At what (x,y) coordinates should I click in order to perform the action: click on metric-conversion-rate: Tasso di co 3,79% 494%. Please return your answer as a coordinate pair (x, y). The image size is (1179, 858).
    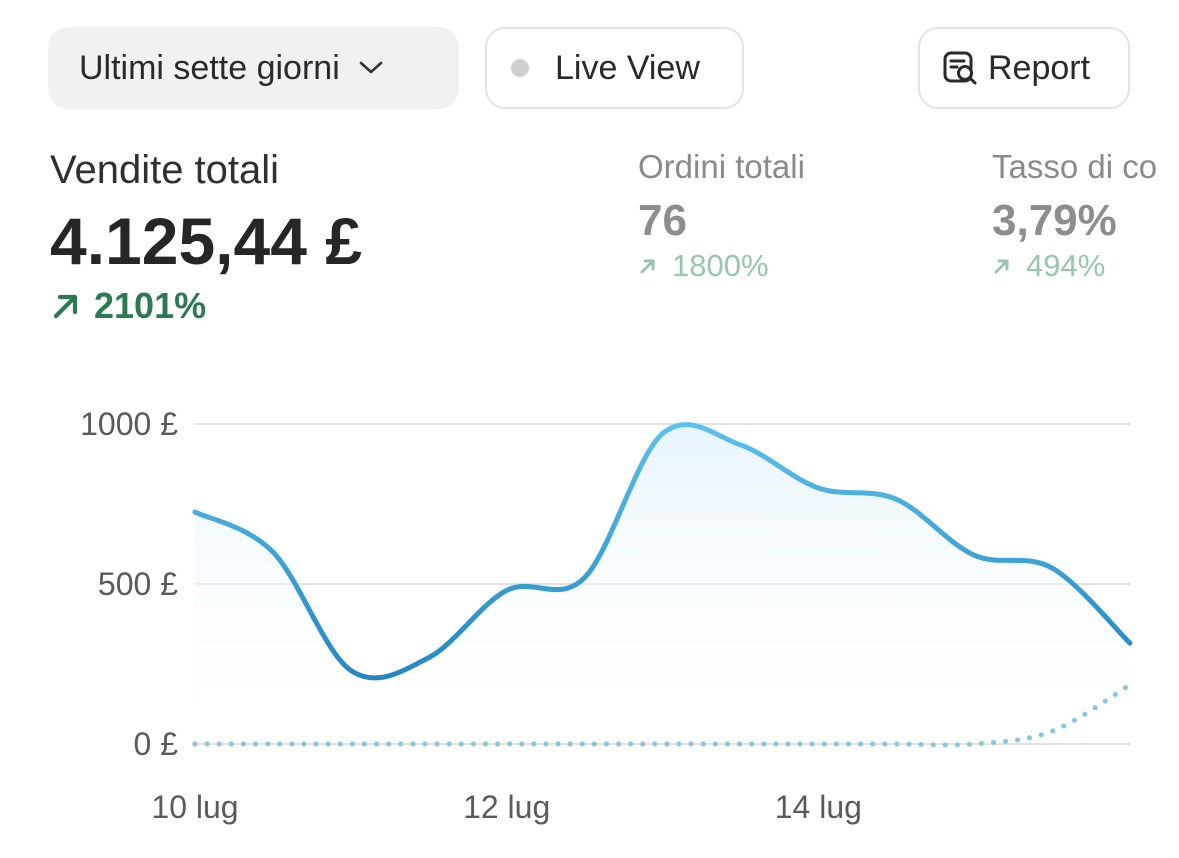
    Looking at the image, I should click on (1085, 216).